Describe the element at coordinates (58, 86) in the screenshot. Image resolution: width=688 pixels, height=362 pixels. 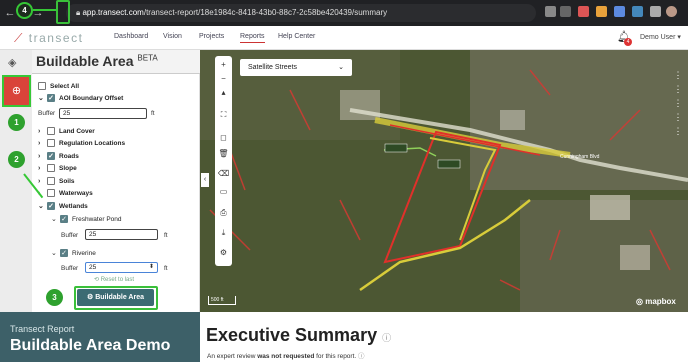
I see `select-all-row: Select All` at that location.